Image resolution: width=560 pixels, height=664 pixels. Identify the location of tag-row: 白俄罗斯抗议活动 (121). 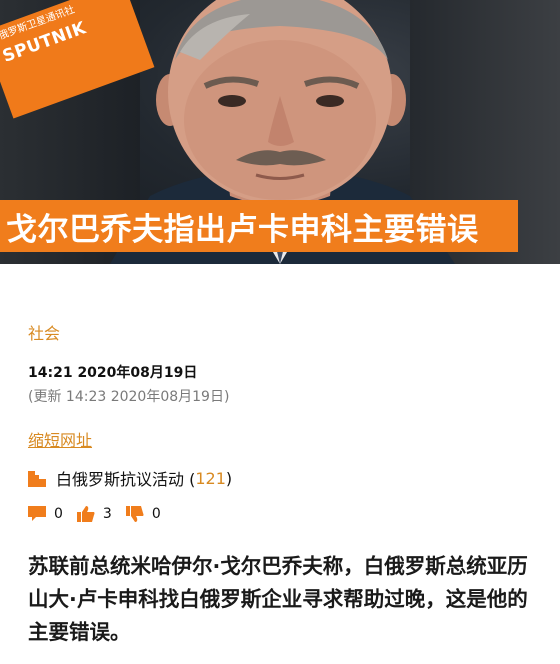
(130, 478).